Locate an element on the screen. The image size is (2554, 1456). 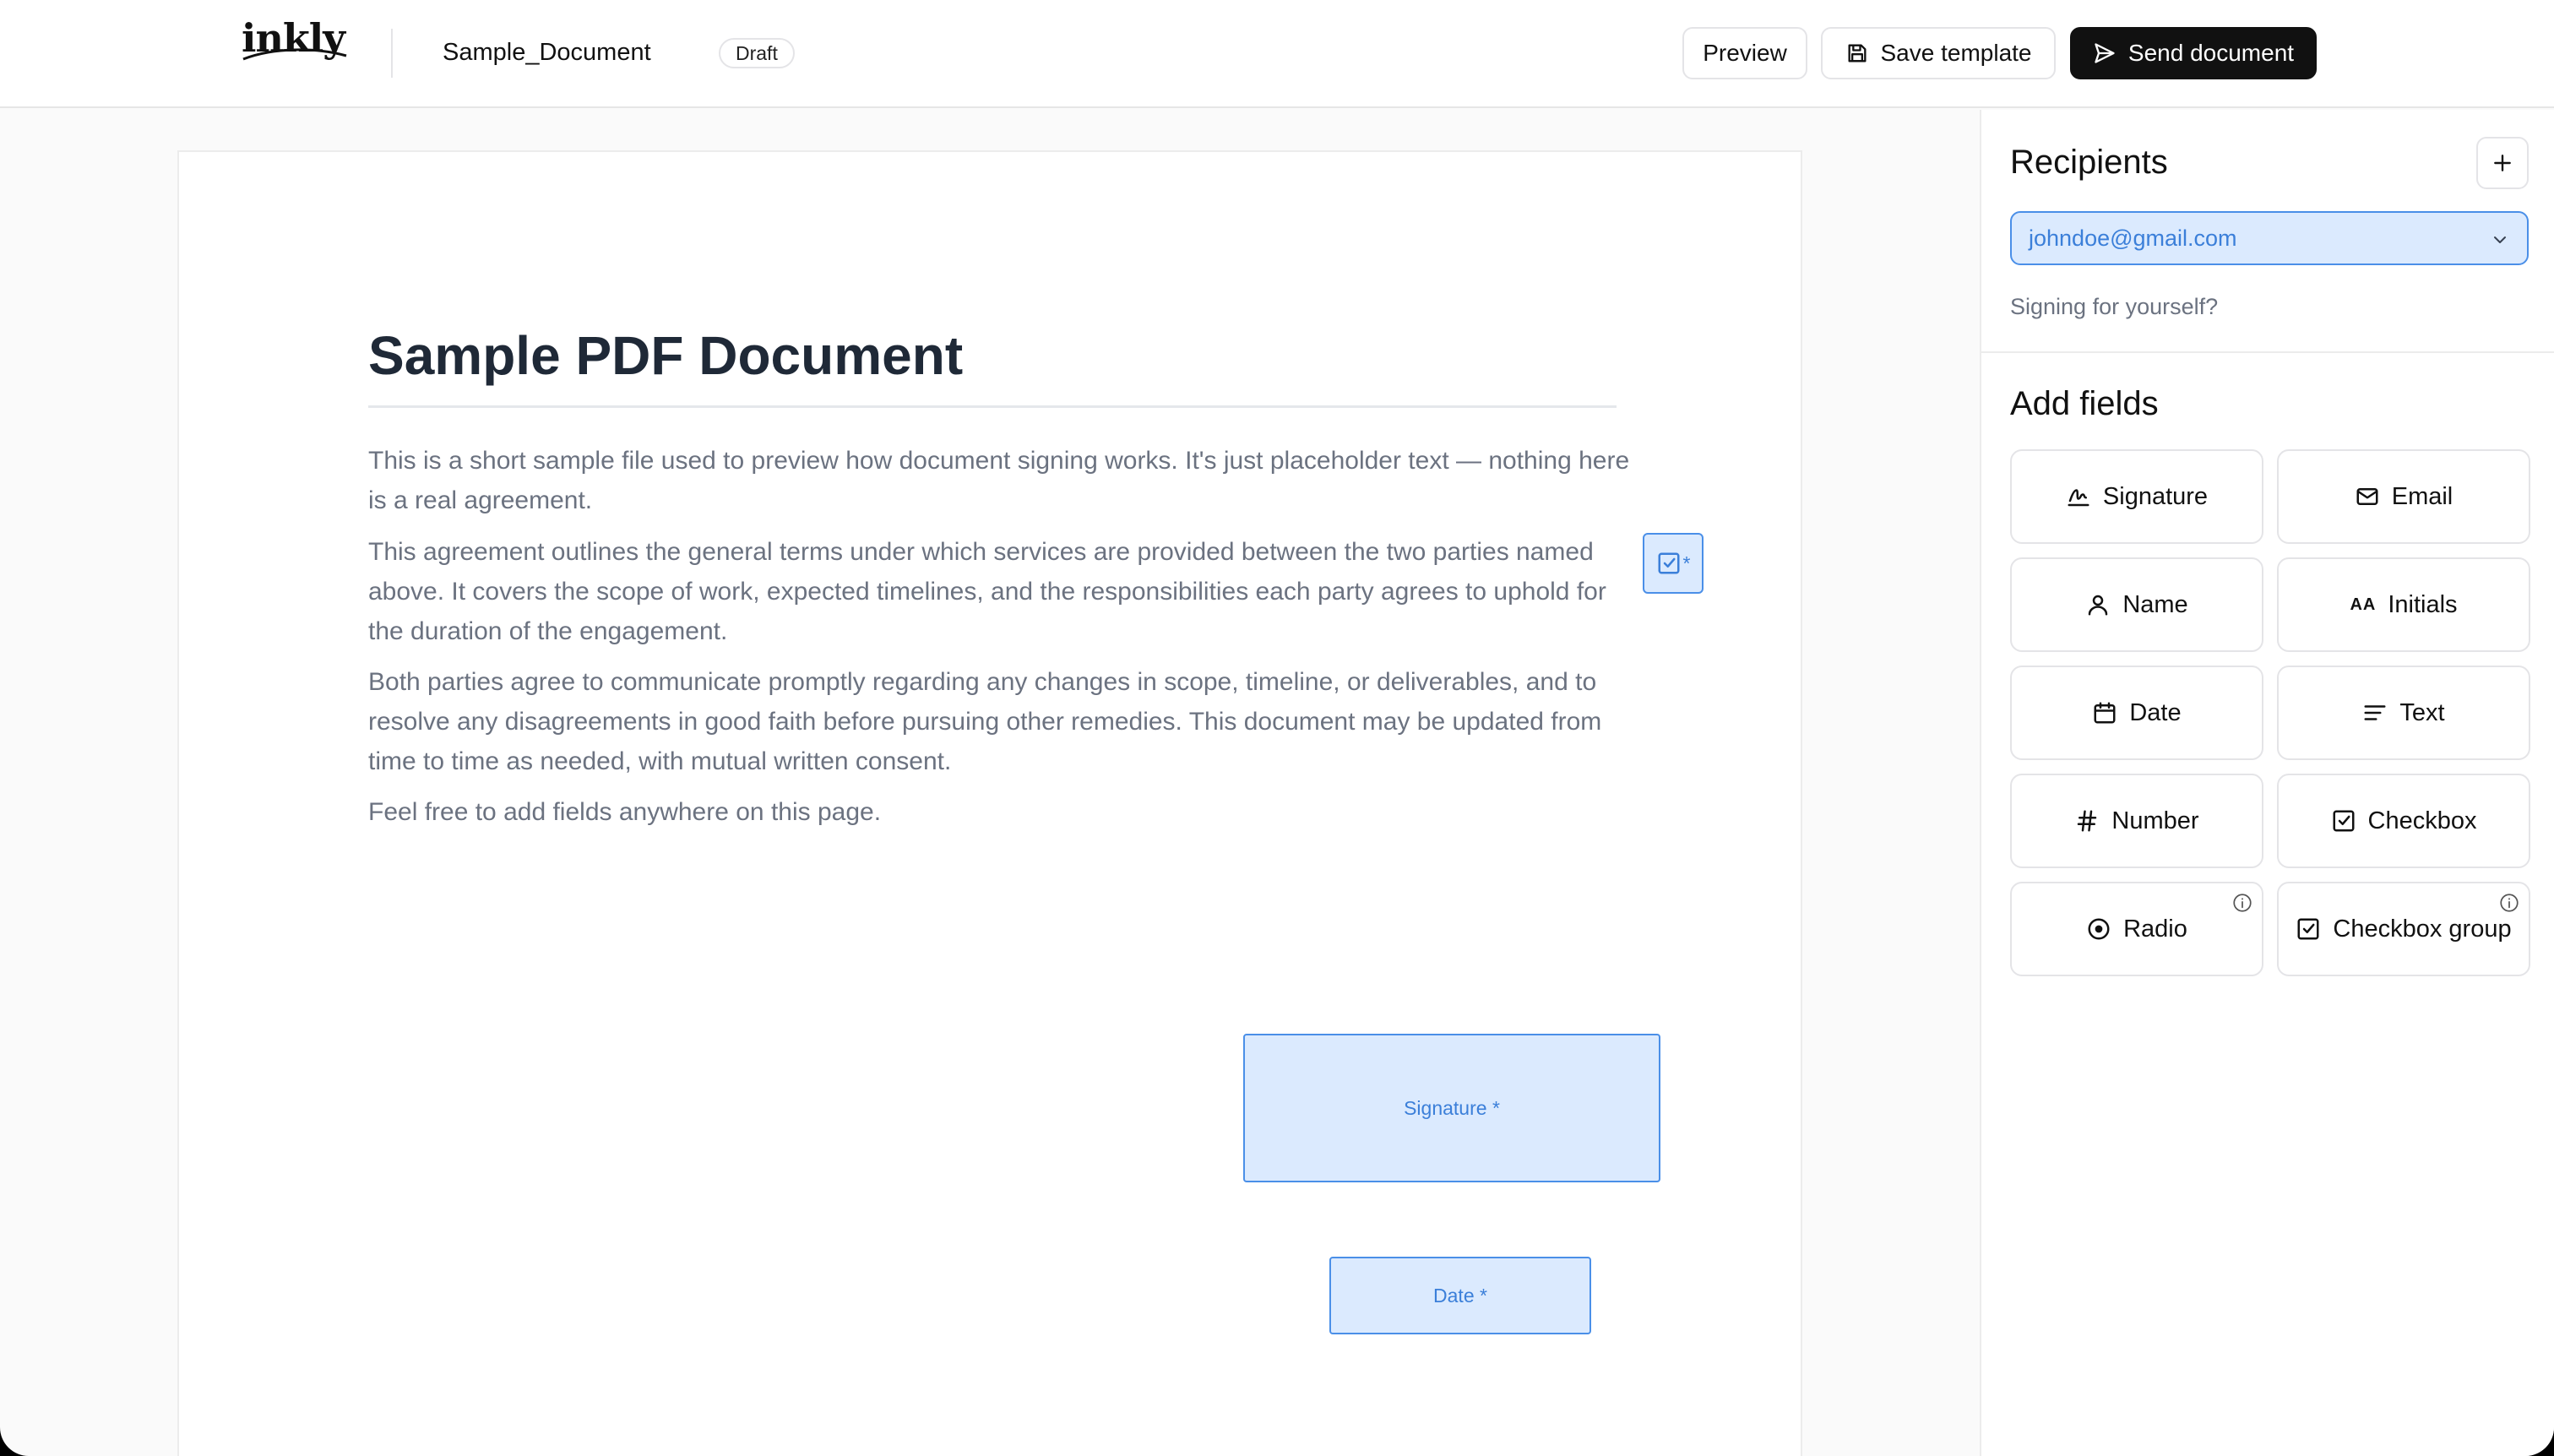
send-document-button: Send document is located at coordinates (2193, 53).